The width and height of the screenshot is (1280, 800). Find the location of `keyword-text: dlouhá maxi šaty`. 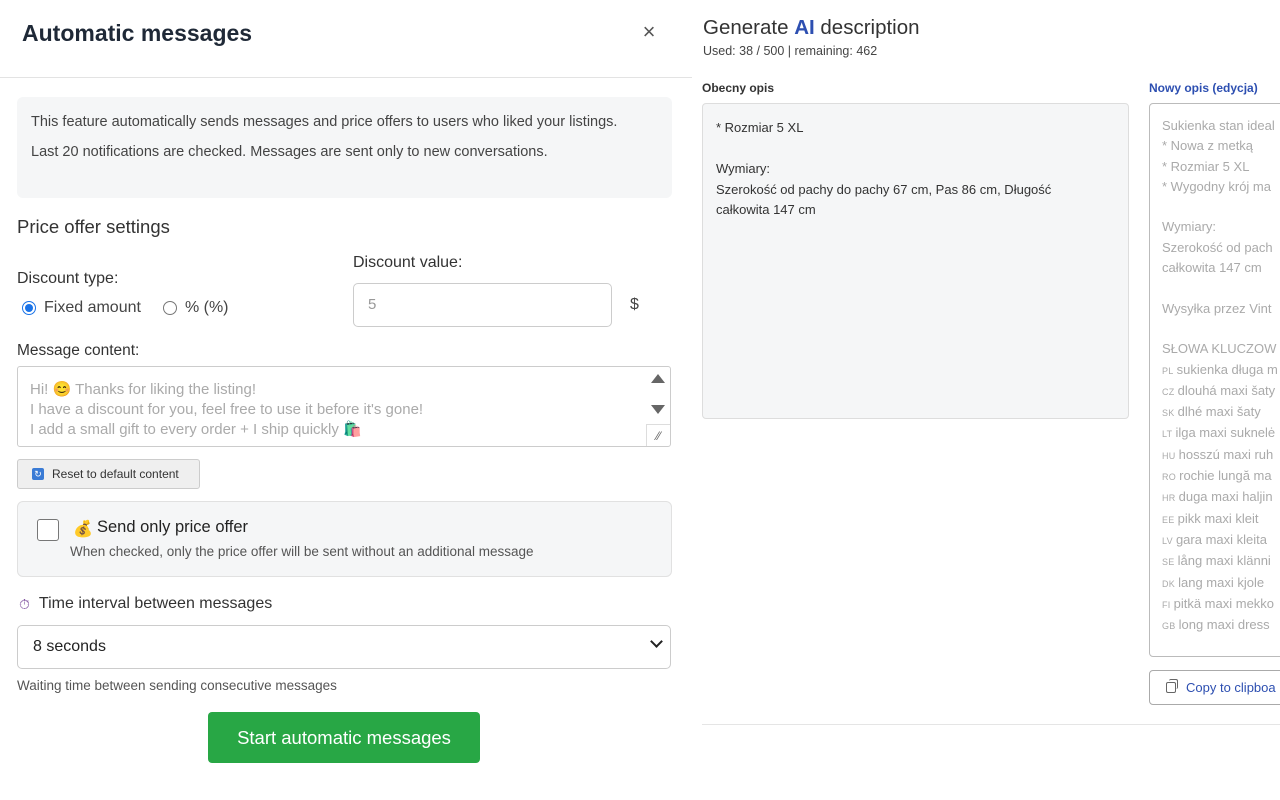

keyword-text: dlouhá maxi šaty is located at coordinates (1226, 390).